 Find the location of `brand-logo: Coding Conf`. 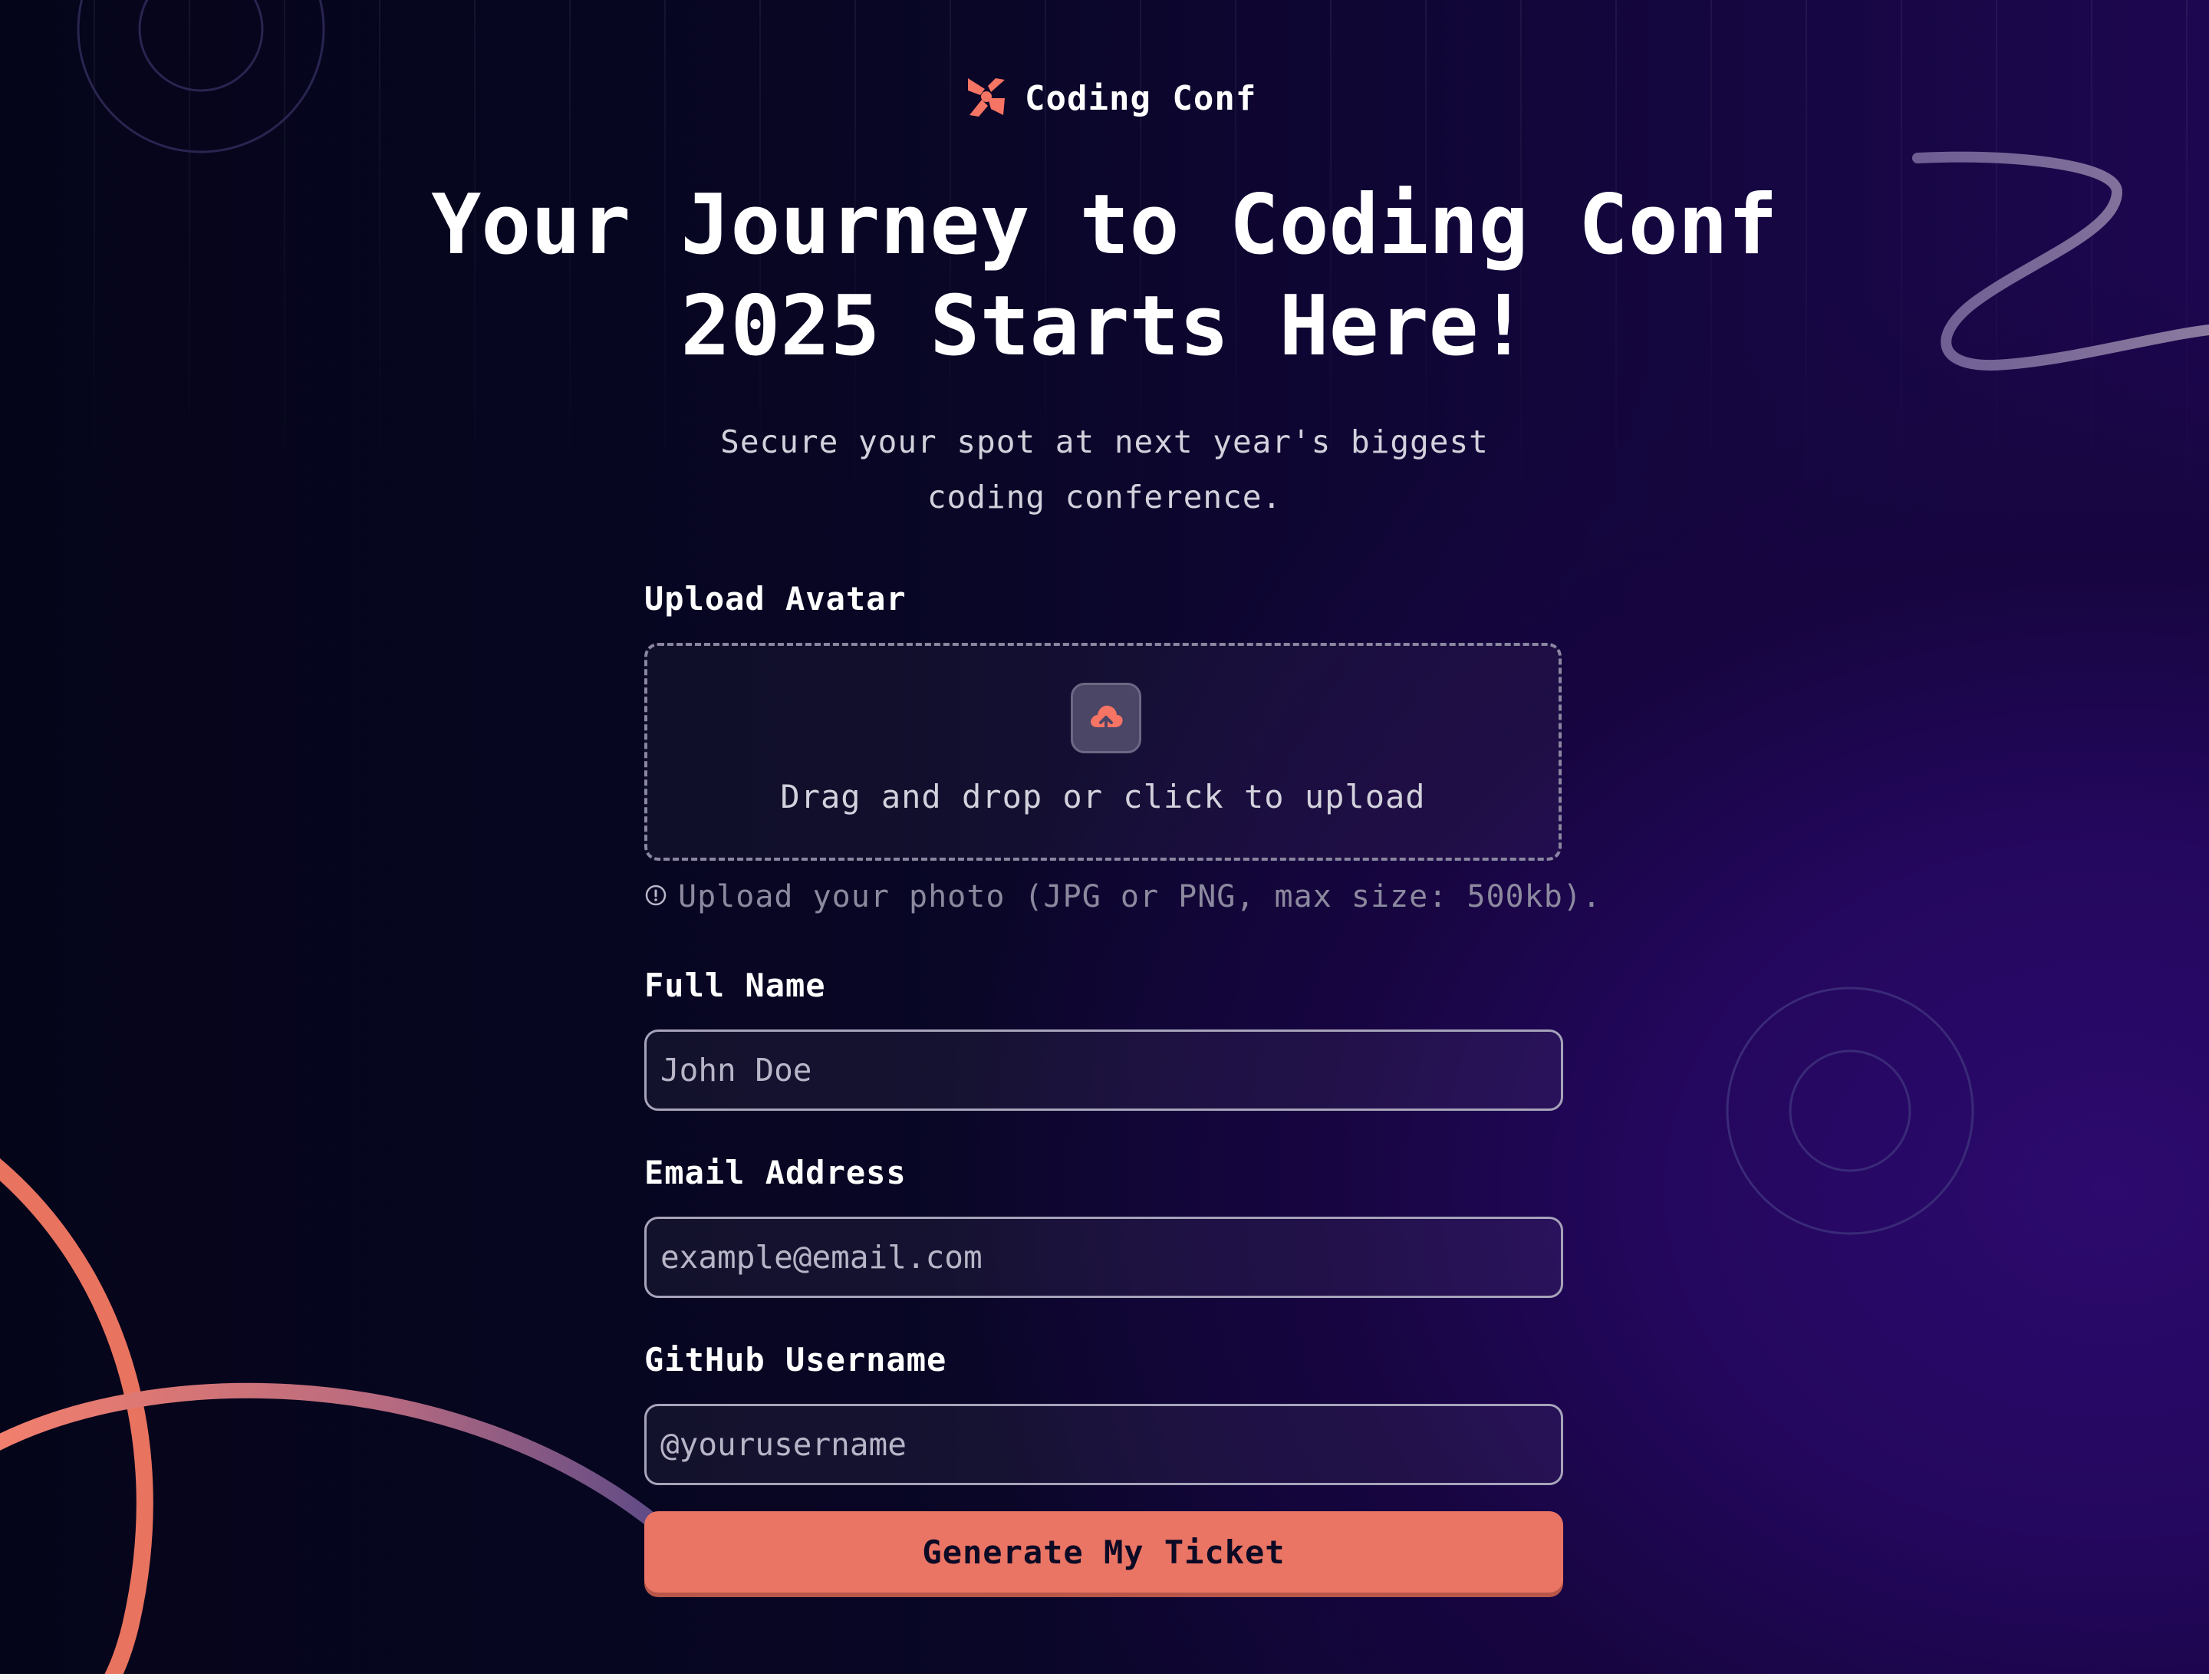

brand-logo: Coding Conf is located at coordinates (1110, 98).